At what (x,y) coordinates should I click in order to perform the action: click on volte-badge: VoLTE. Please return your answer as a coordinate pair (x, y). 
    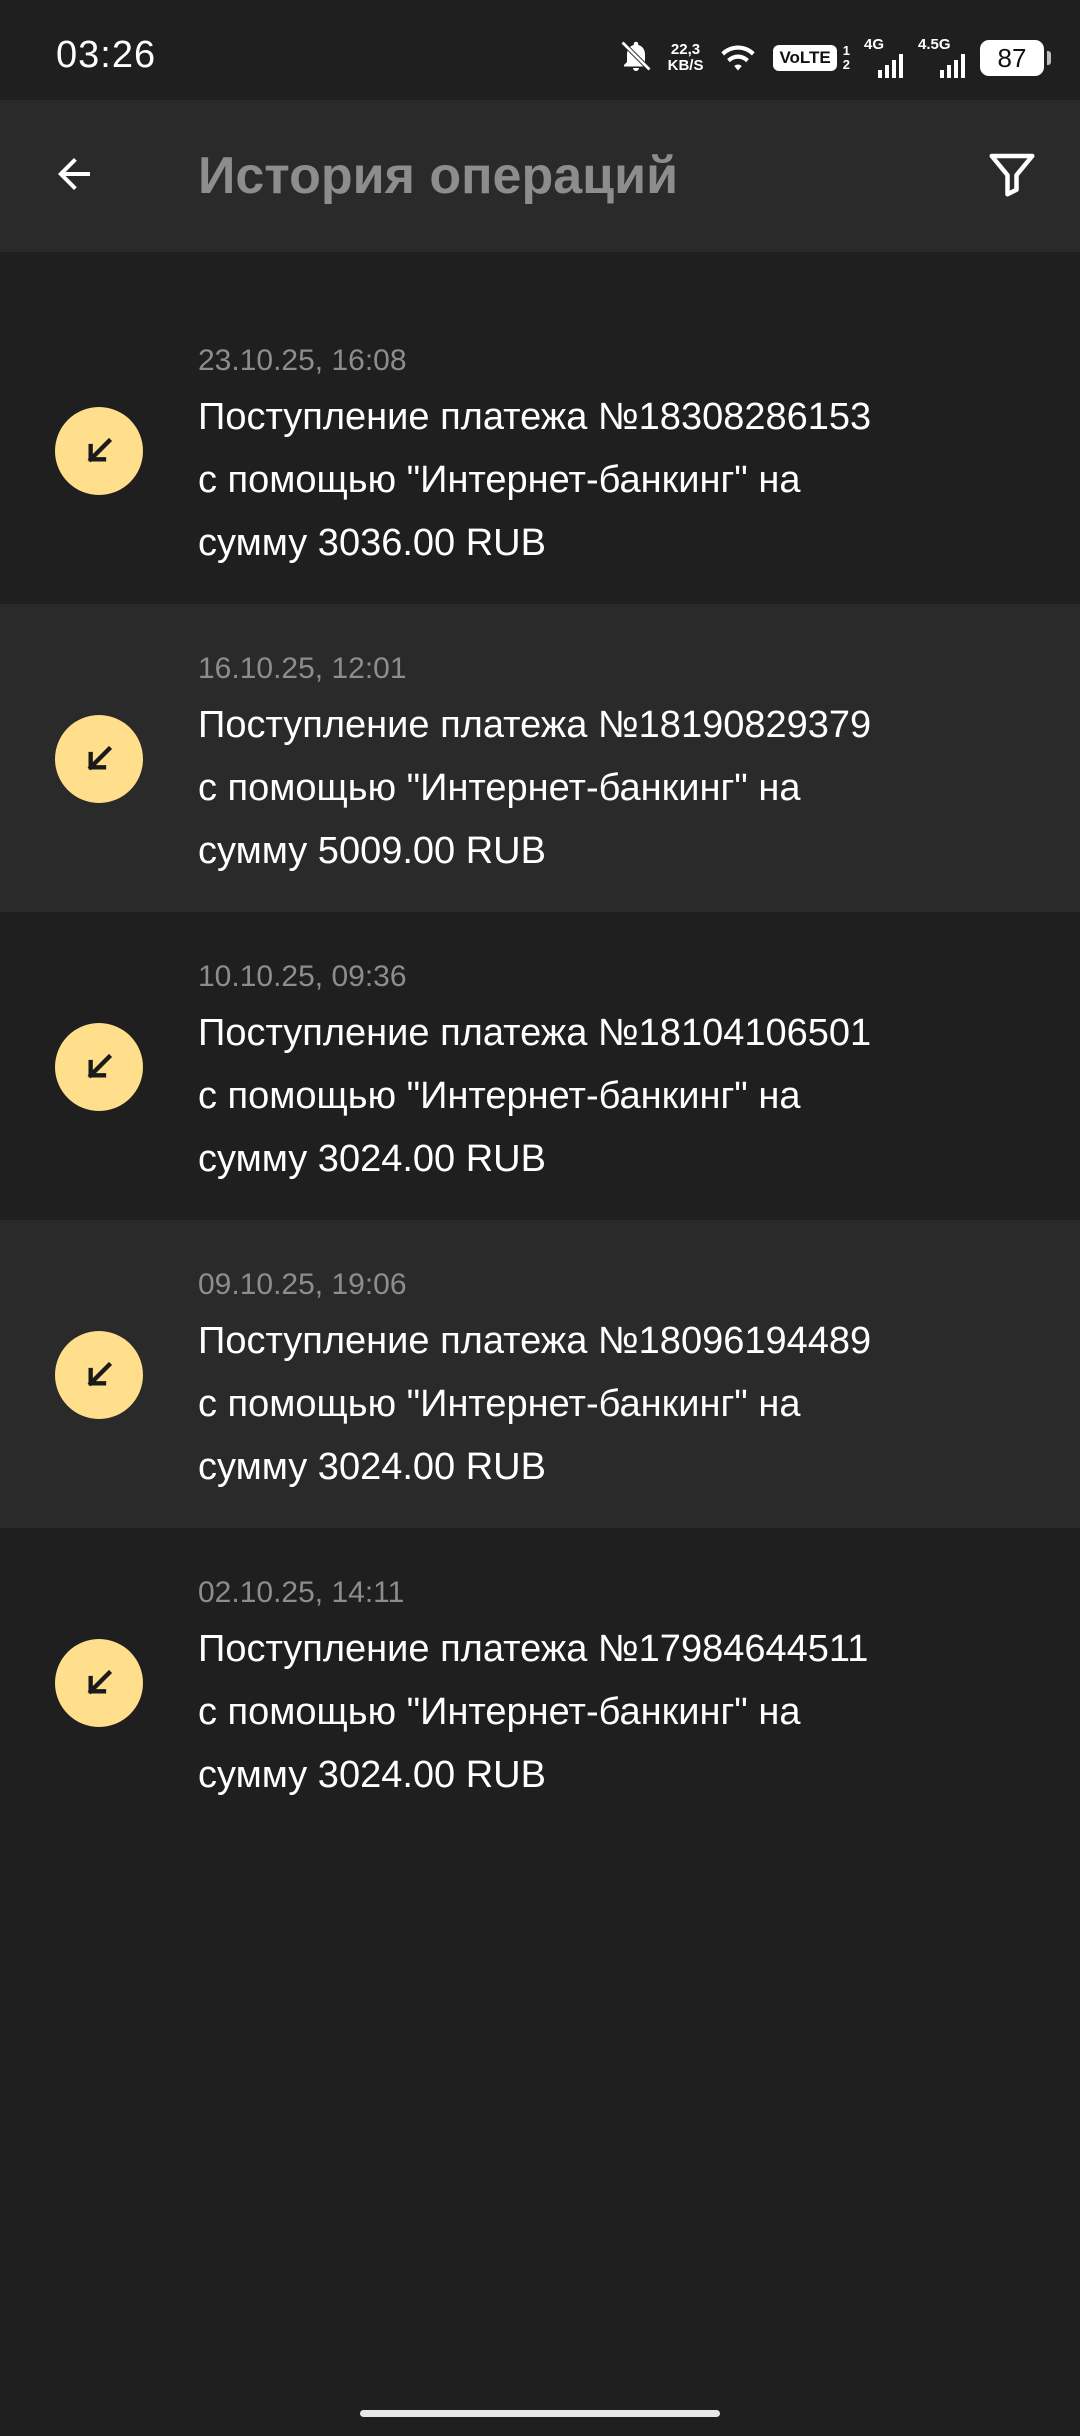
    Looking at the image, I should click on (805, 58).